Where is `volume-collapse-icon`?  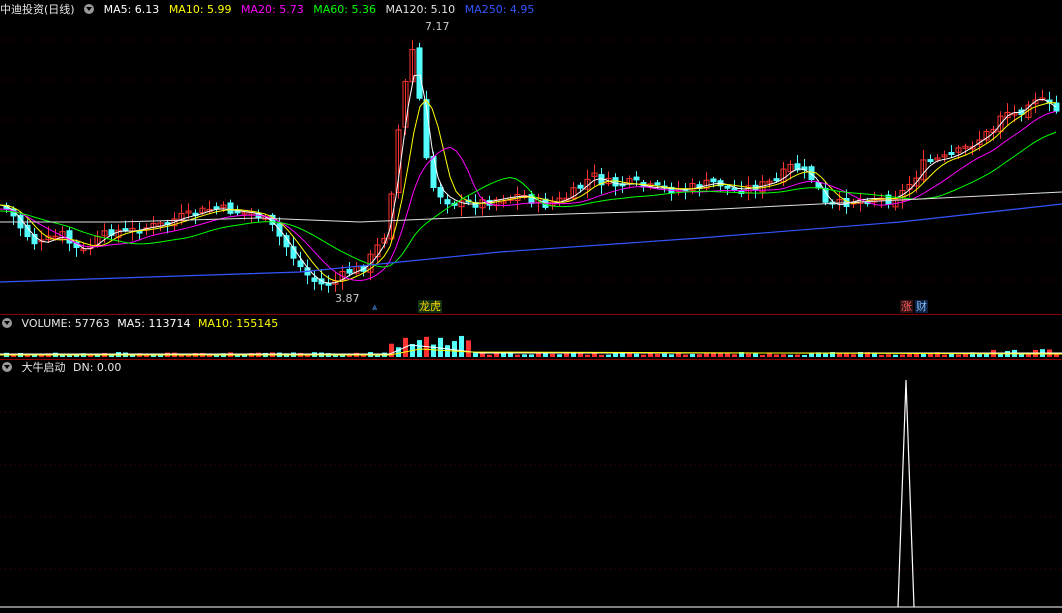 volume-collapse-icon is located at coordinates (7, 323).